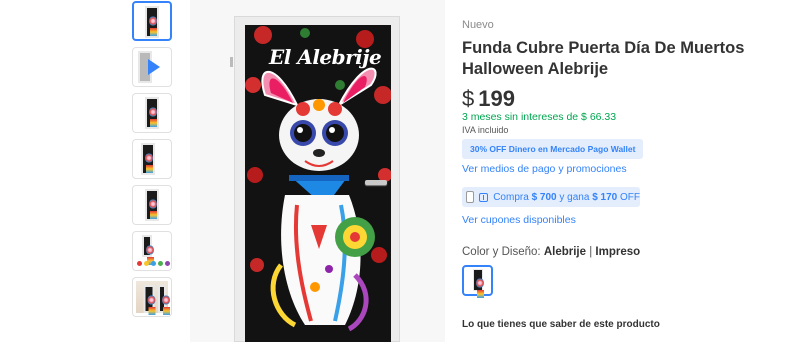  What do you see at coordinates (544, 169) in the screenshot?
I see `payment-methods-link: Ver medios de pago y promociones` at bounding box center [544, 169].